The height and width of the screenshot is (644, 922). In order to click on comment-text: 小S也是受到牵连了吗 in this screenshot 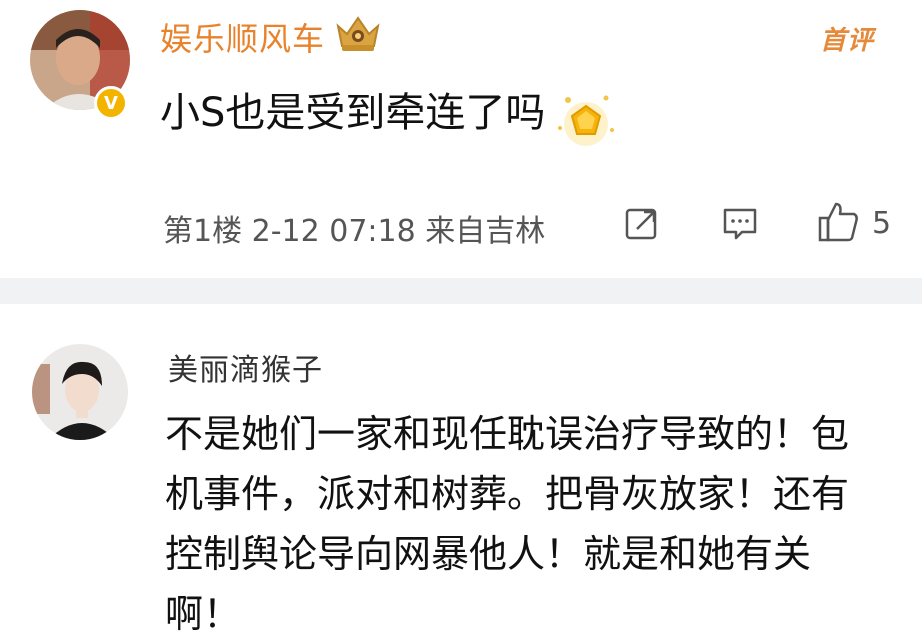, I will do `click(353, 113)`.